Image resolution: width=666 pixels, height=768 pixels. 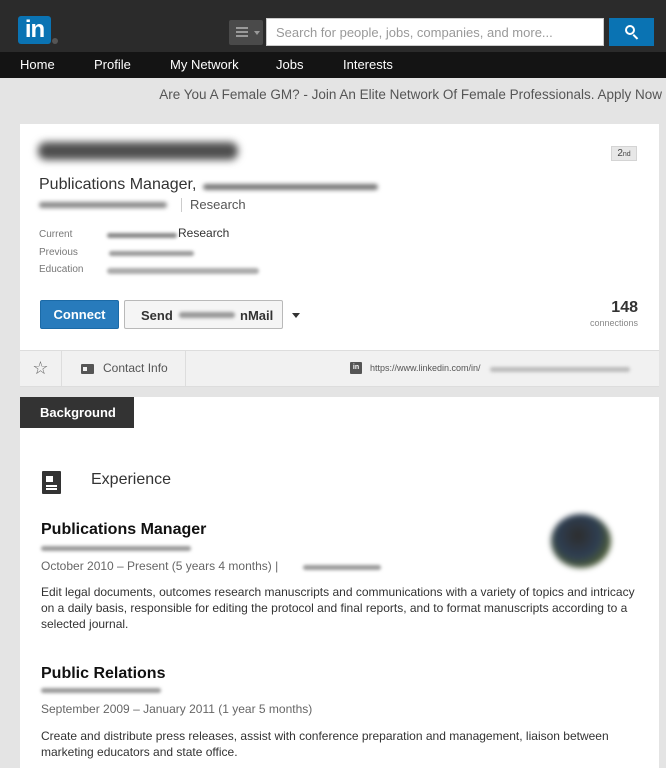 I want to click on previous-company-redacted, so click(x=151, y=253).